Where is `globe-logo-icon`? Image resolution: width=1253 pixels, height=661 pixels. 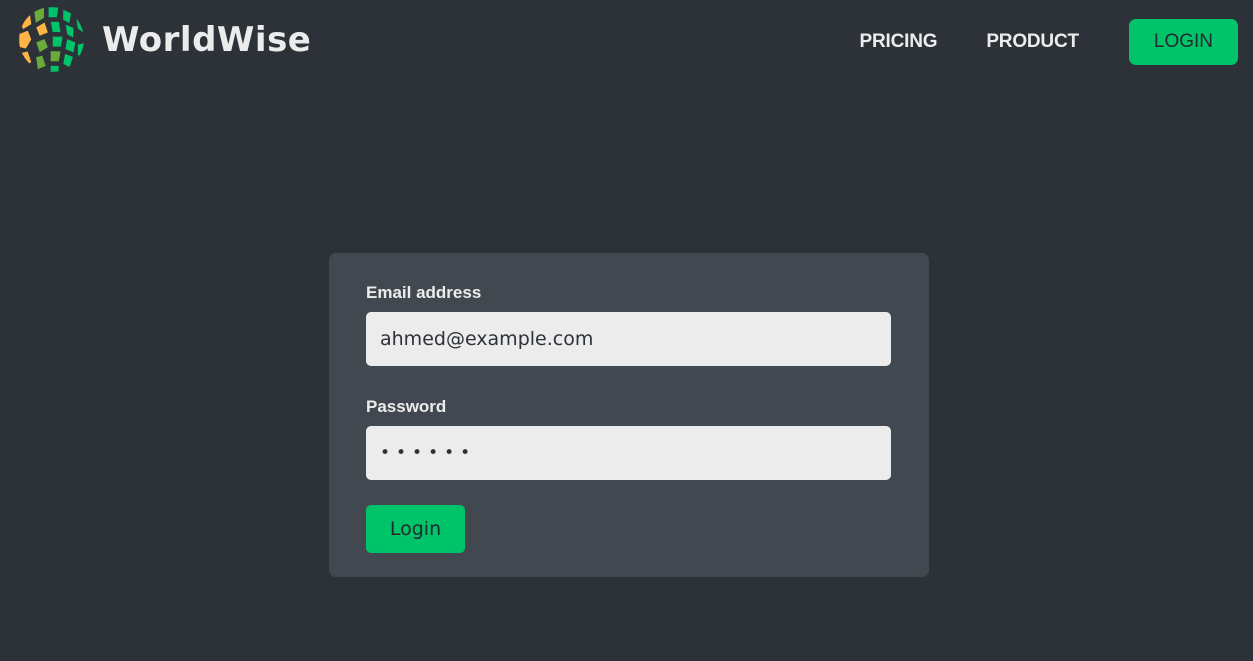 globe-logo-icon is located at coordinates (51, 39).